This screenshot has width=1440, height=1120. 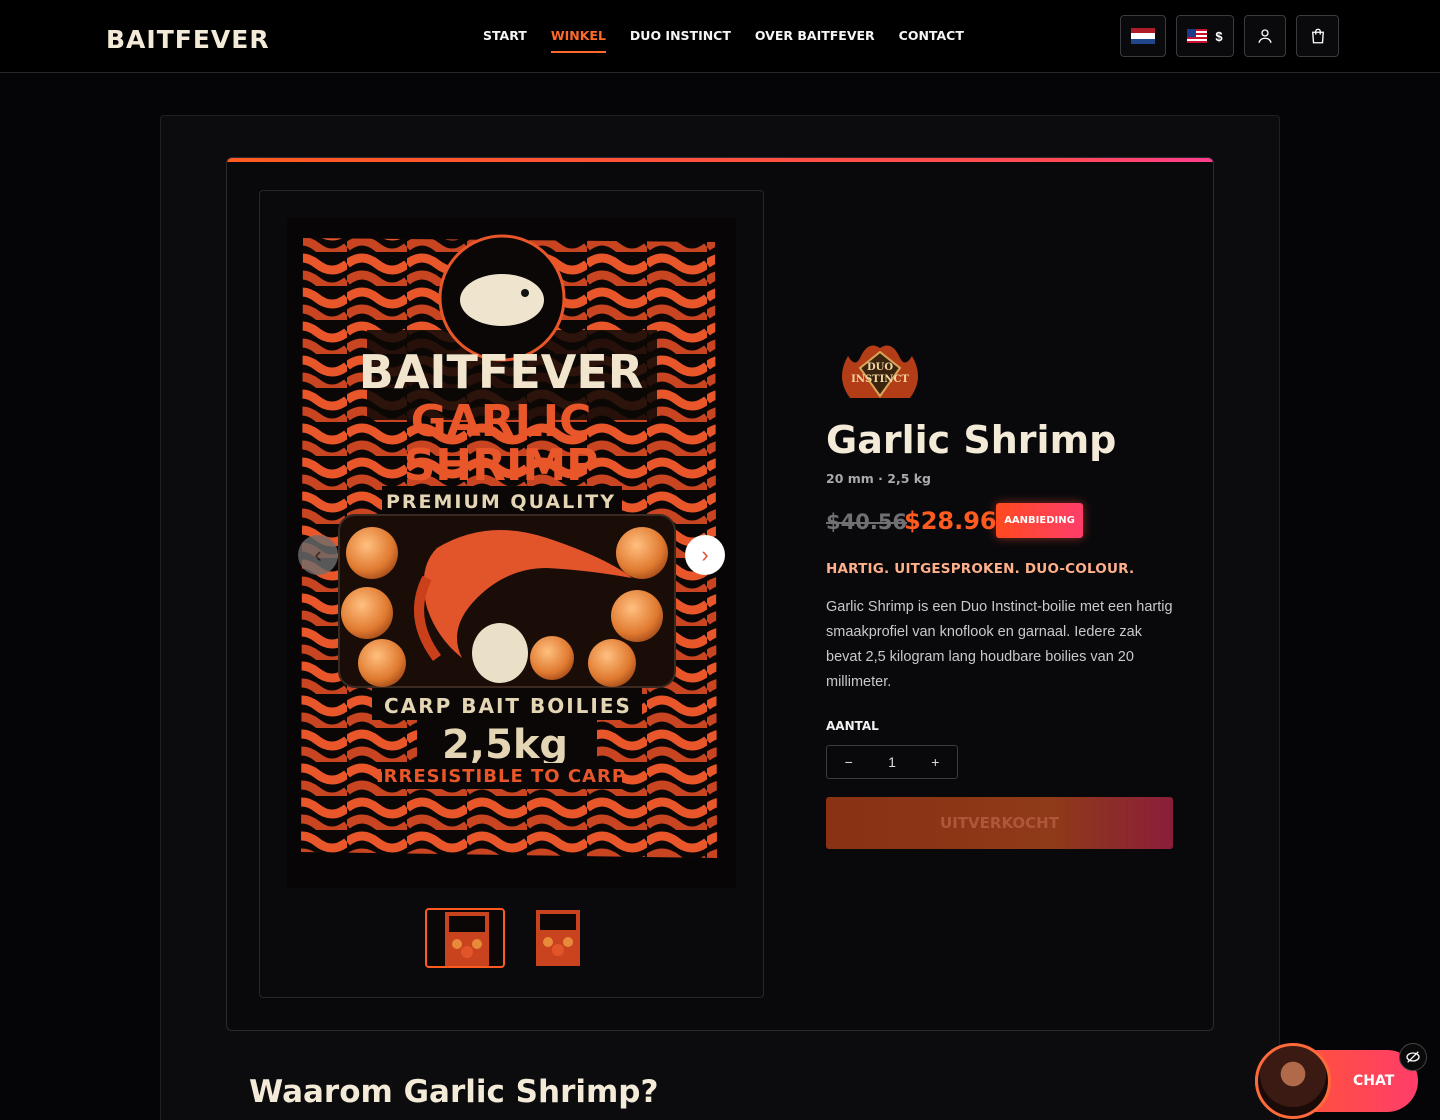 What do you see at coordinates (188, 39) in the screenshot?
I see `site-logo: BAITFEVER` at bounding box center [188, 39].